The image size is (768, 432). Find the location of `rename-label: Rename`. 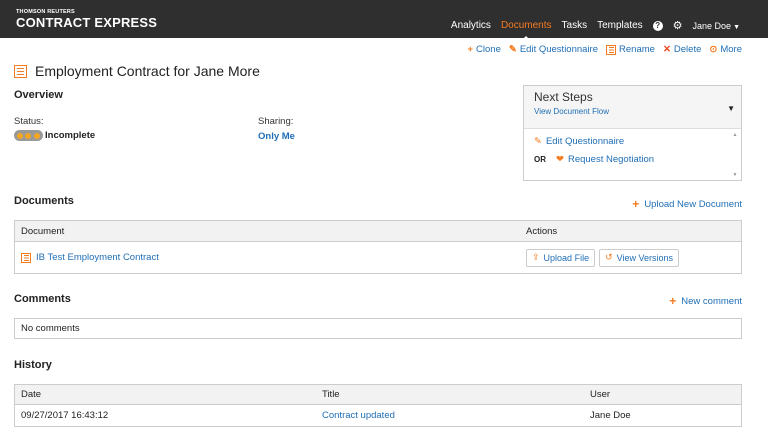

rename-label: Rename is located at coordinates (637, 49).